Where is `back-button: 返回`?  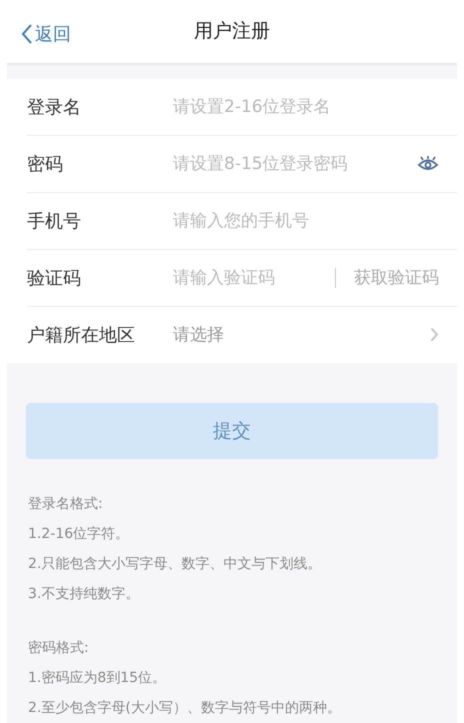
back-button: 返回 is located at coordinates (46, 34).